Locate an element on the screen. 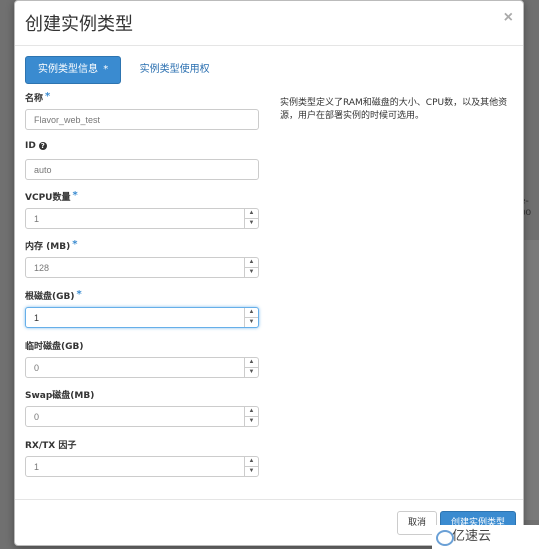 This screenshot has width=539, height=549. watermark: 亿速云 is located at coordinates (485, 537).